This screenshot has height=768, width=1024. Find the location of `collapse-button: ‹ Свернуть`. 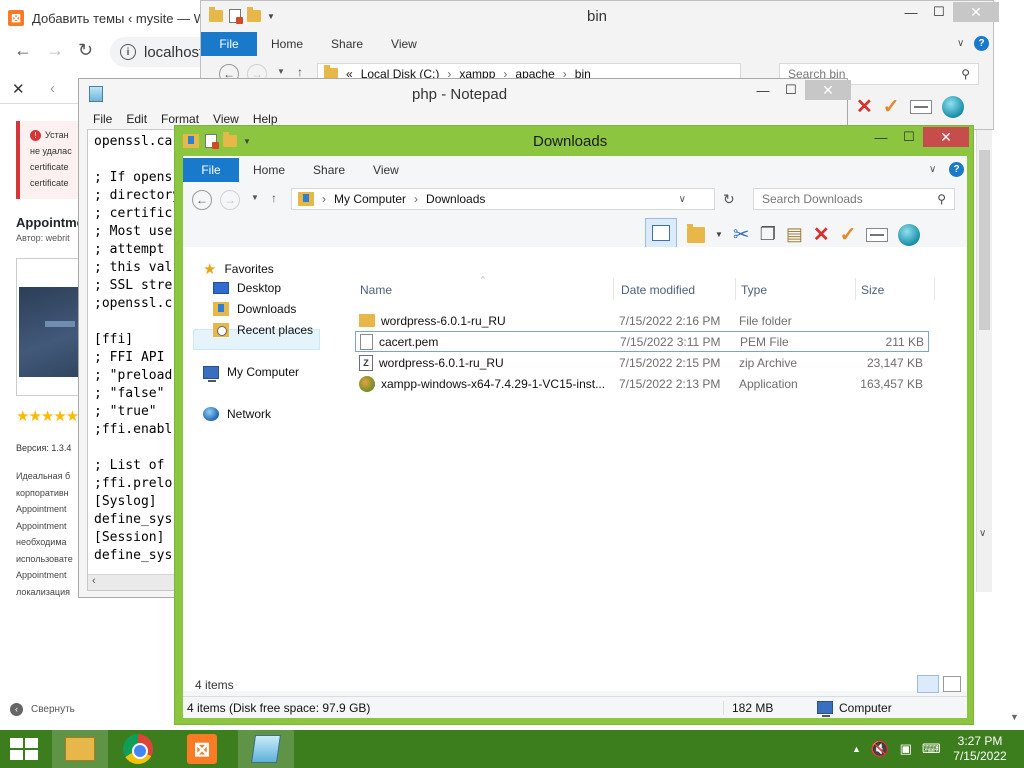

collapse-button: ‹ Свернуть is located at coordinates (42, 709).